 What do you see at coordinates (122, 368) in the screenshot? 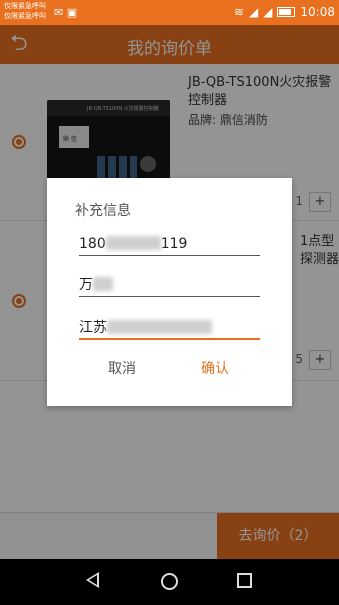
I see `cancel-button: 取消` at bounding box center [122, 368].